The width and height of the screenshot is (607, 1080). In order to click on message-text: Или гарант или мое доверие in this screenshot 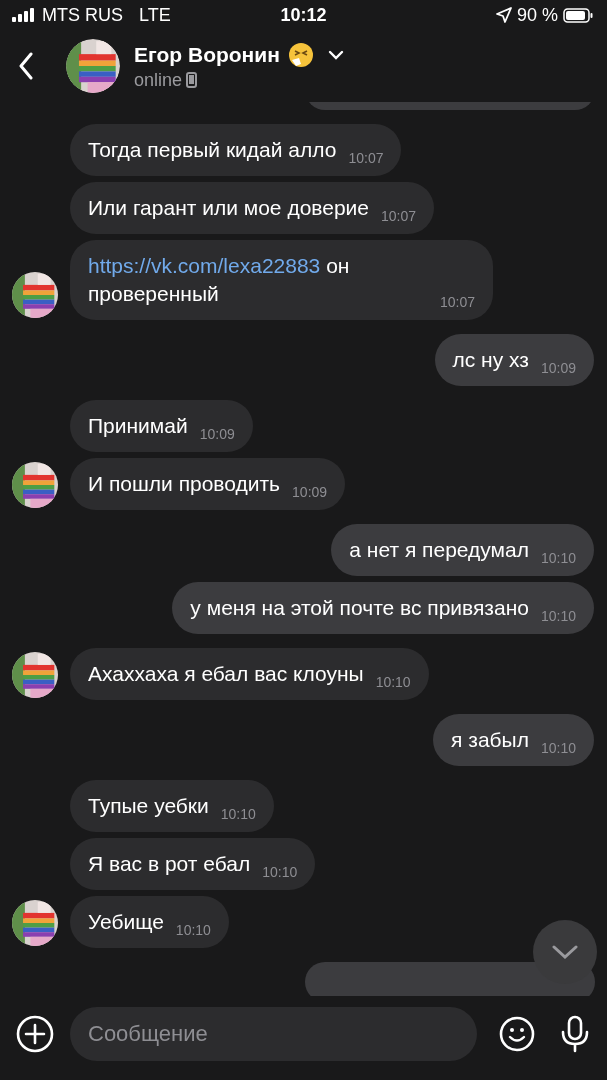, I will do `click(228, 208)`.